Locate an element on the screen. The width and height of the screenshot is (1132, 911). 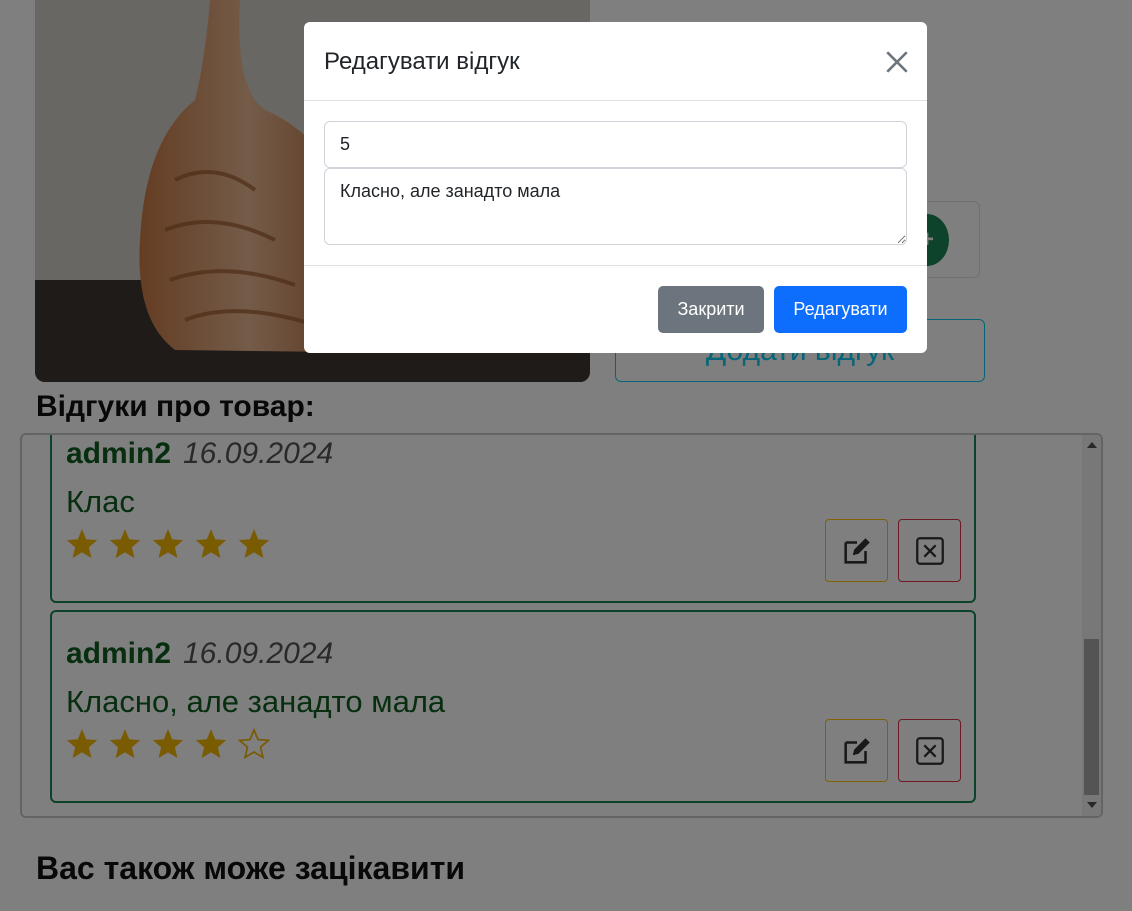
modal-title: Редагувати відгук is located at coordinates (422, 61).